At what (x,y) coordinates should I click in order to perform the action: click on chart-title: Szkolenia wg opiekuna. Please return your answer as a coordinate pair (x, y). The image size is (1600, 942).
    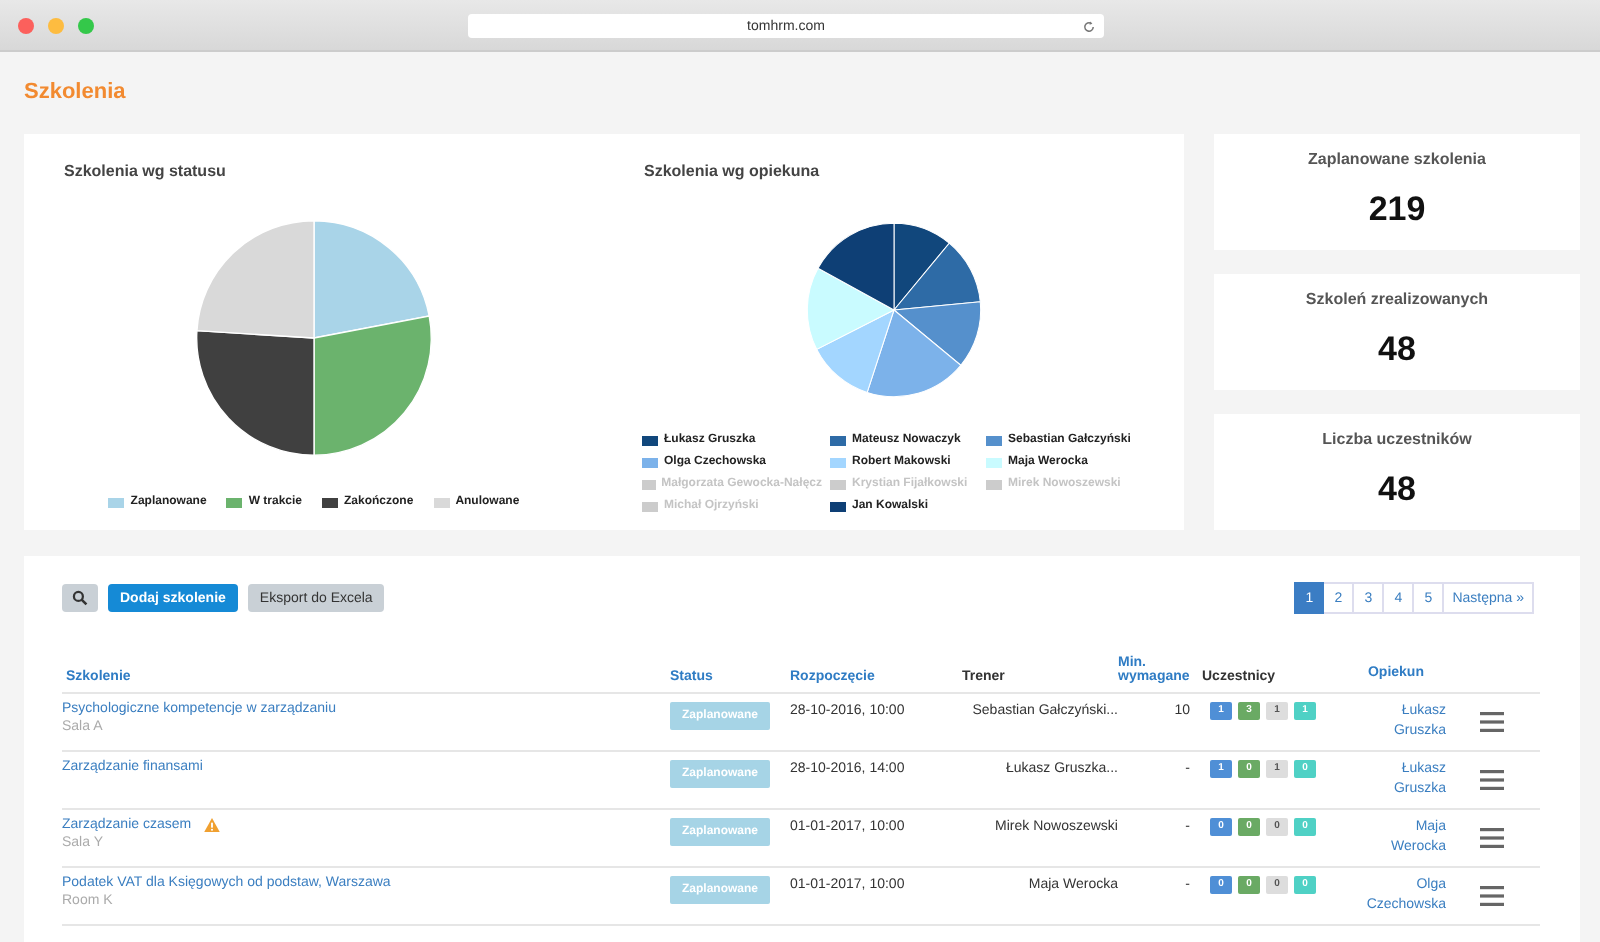
    Looking at the image, I should click on (732, 171).